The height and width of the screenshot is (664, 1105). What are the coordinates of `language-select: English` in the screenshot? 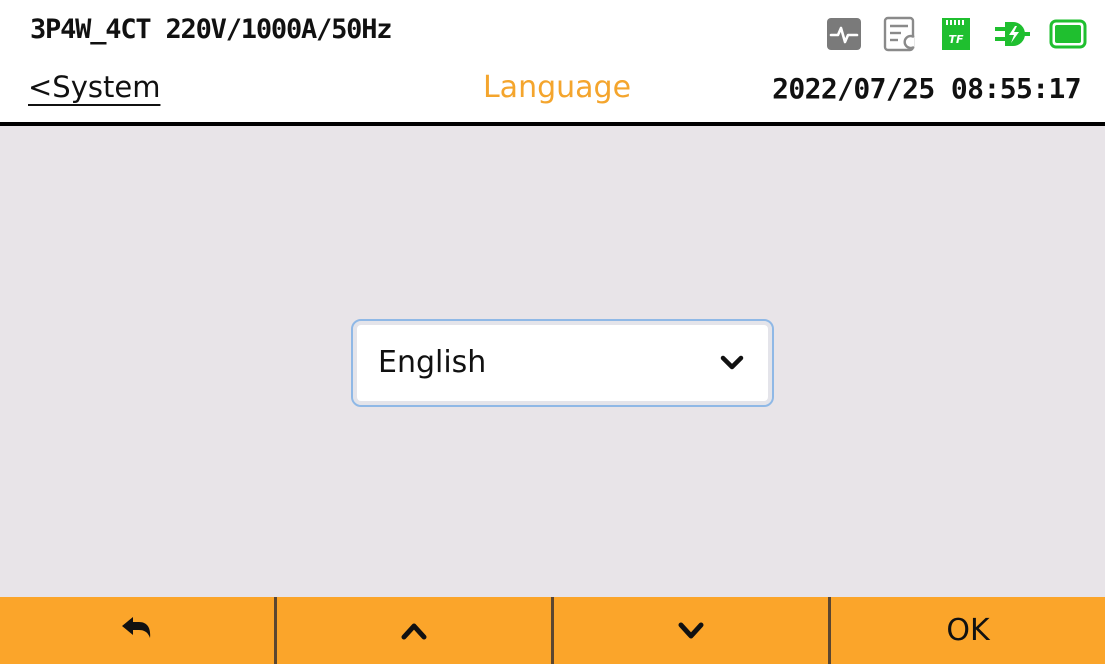 It's located at (562, 363).